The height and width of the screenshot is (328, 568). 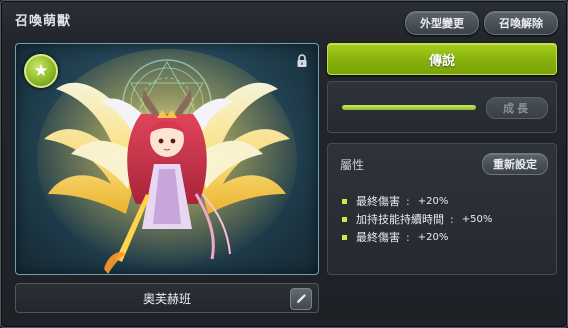 What do you see at coordinates (442, 59) in the screenshot?
I see `rarity-label: 傳說` at bounding box center [442, 59].